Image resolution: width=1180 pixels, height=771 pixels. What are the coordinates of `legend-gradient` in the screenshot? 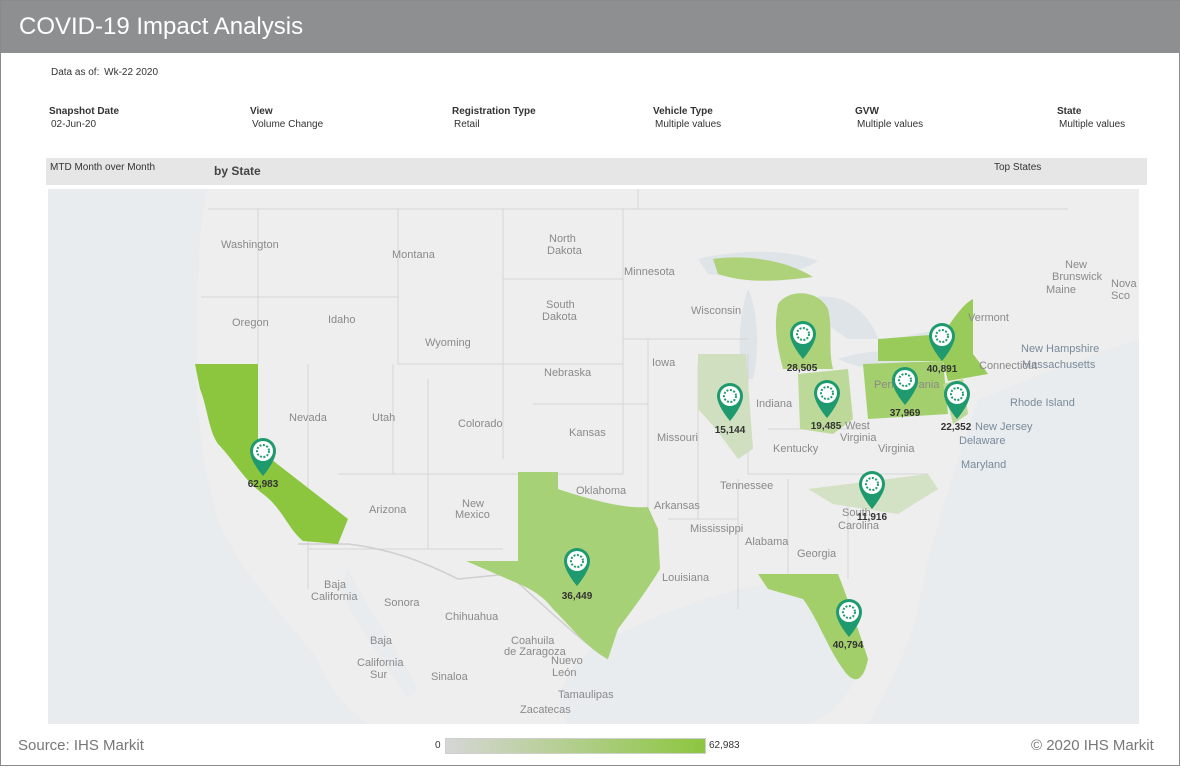 It's located at (575, 746).